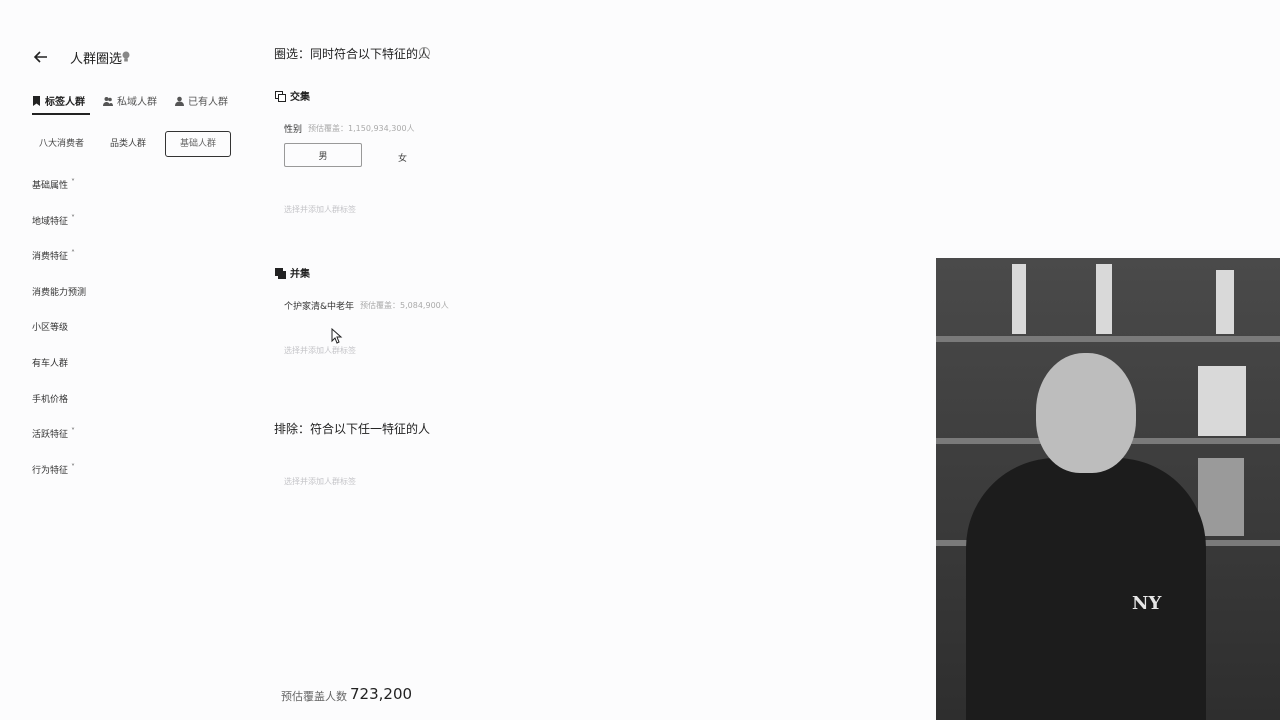  I want to click on category-label: 消费能力预测, so click(59, 292).